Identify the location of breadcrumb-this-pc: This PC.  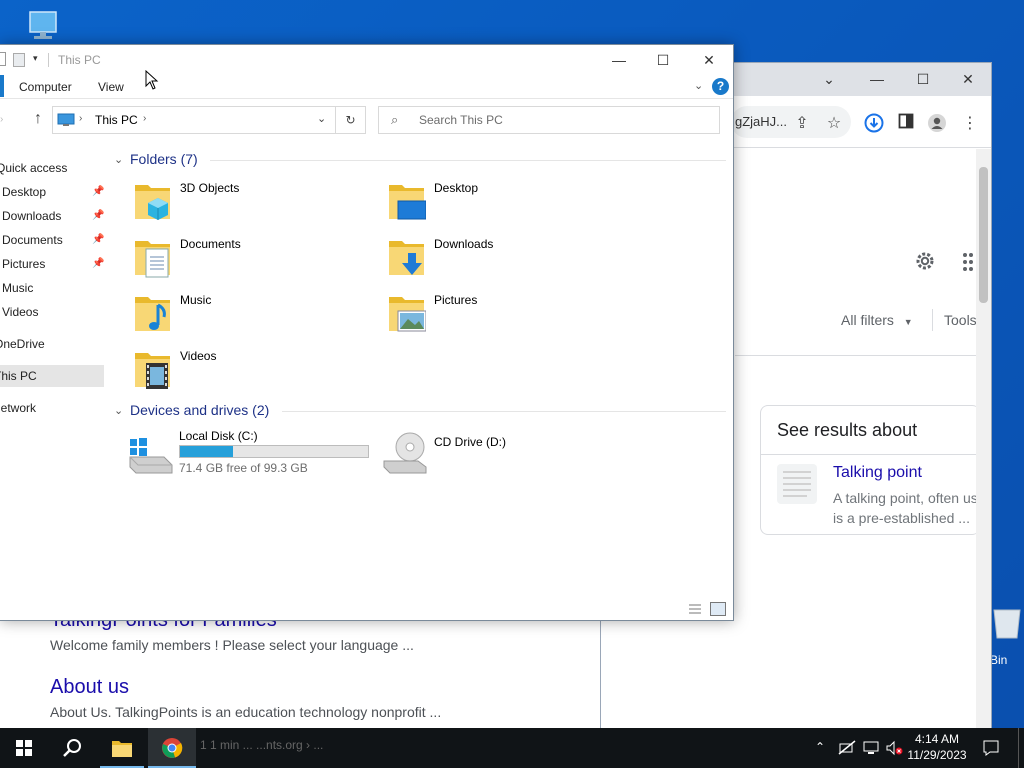
(116, 120).